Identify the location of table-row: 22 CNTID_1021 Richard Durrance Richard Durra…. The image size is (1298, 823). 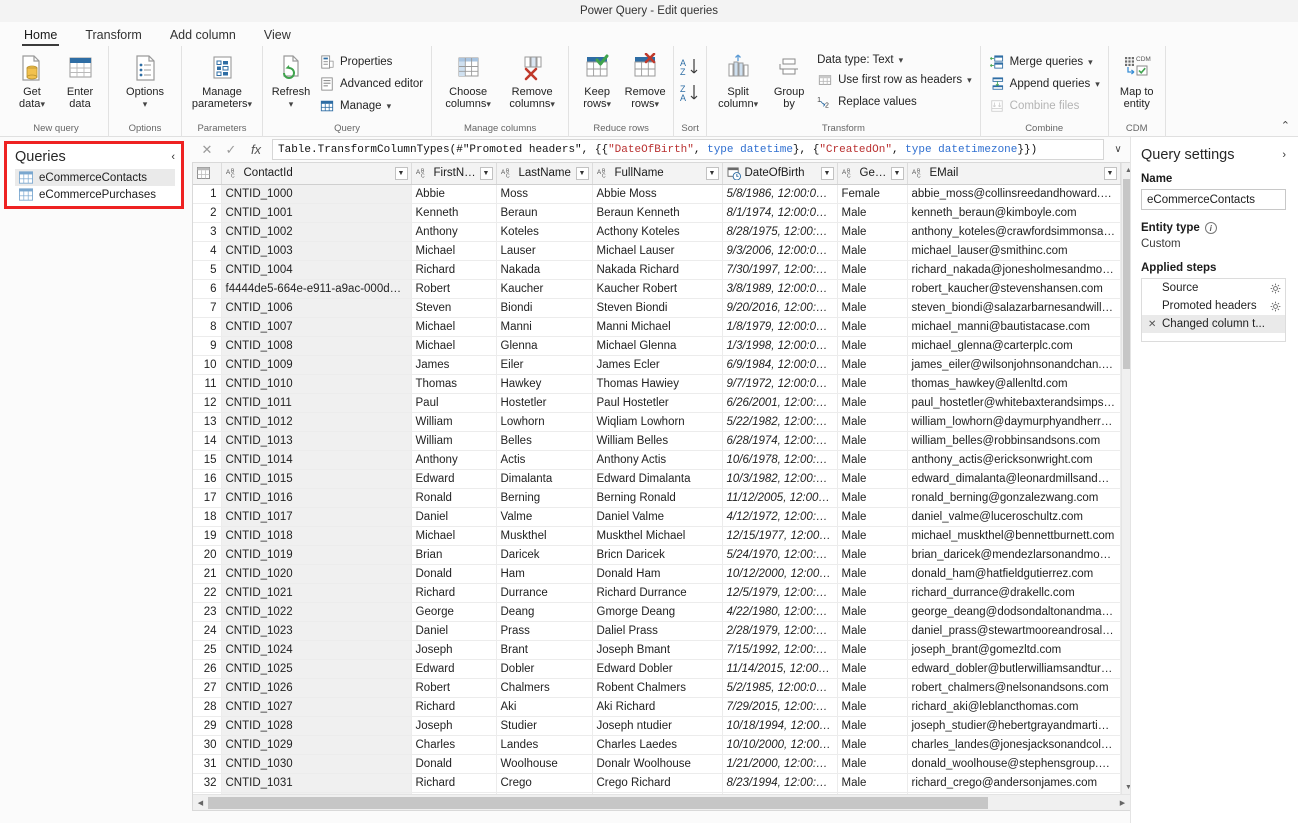
(657, 593).